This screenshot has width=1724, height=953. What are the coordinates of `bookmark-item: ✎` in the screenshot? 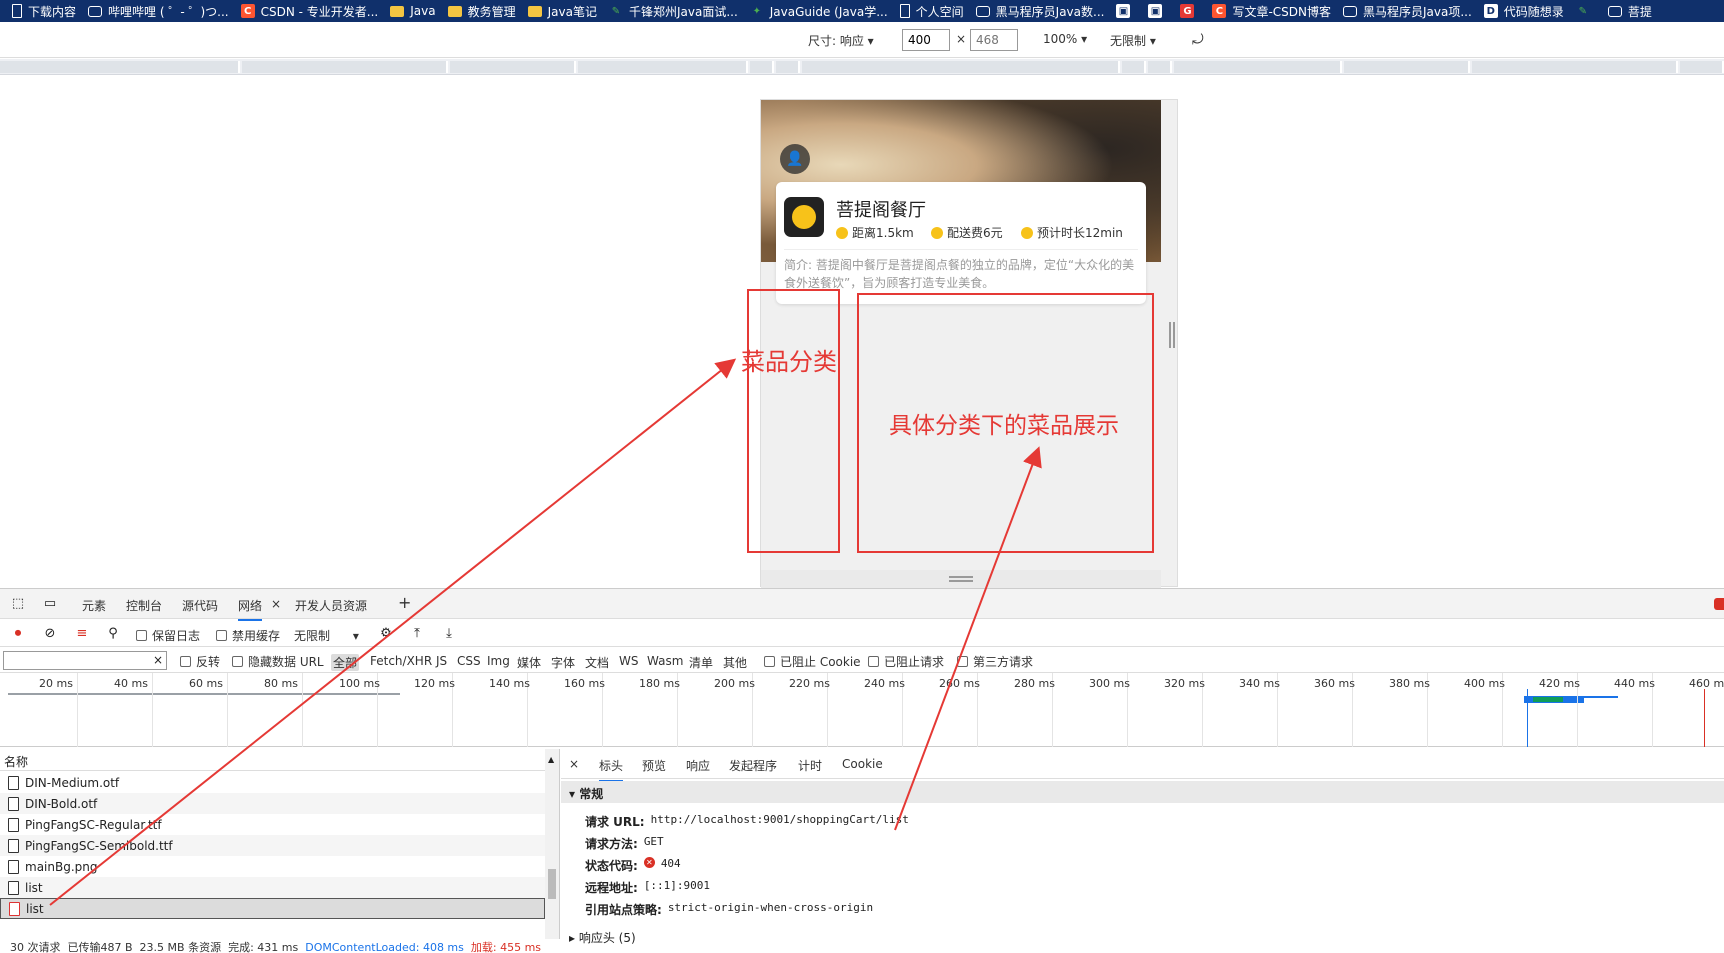 It's located at (1586, 11).